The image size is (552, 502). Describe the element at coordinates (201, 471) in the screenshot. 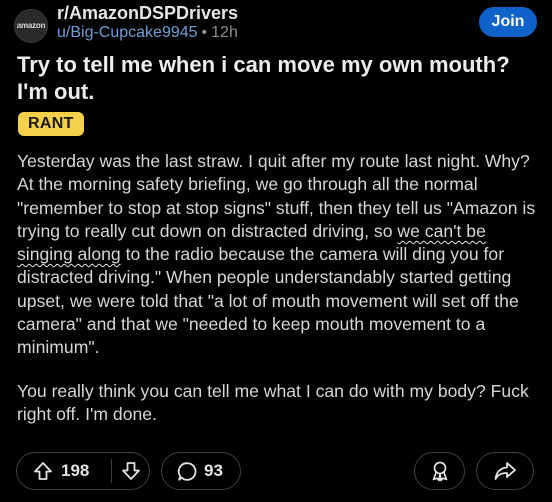

I see `comments-button: 93` at that location.